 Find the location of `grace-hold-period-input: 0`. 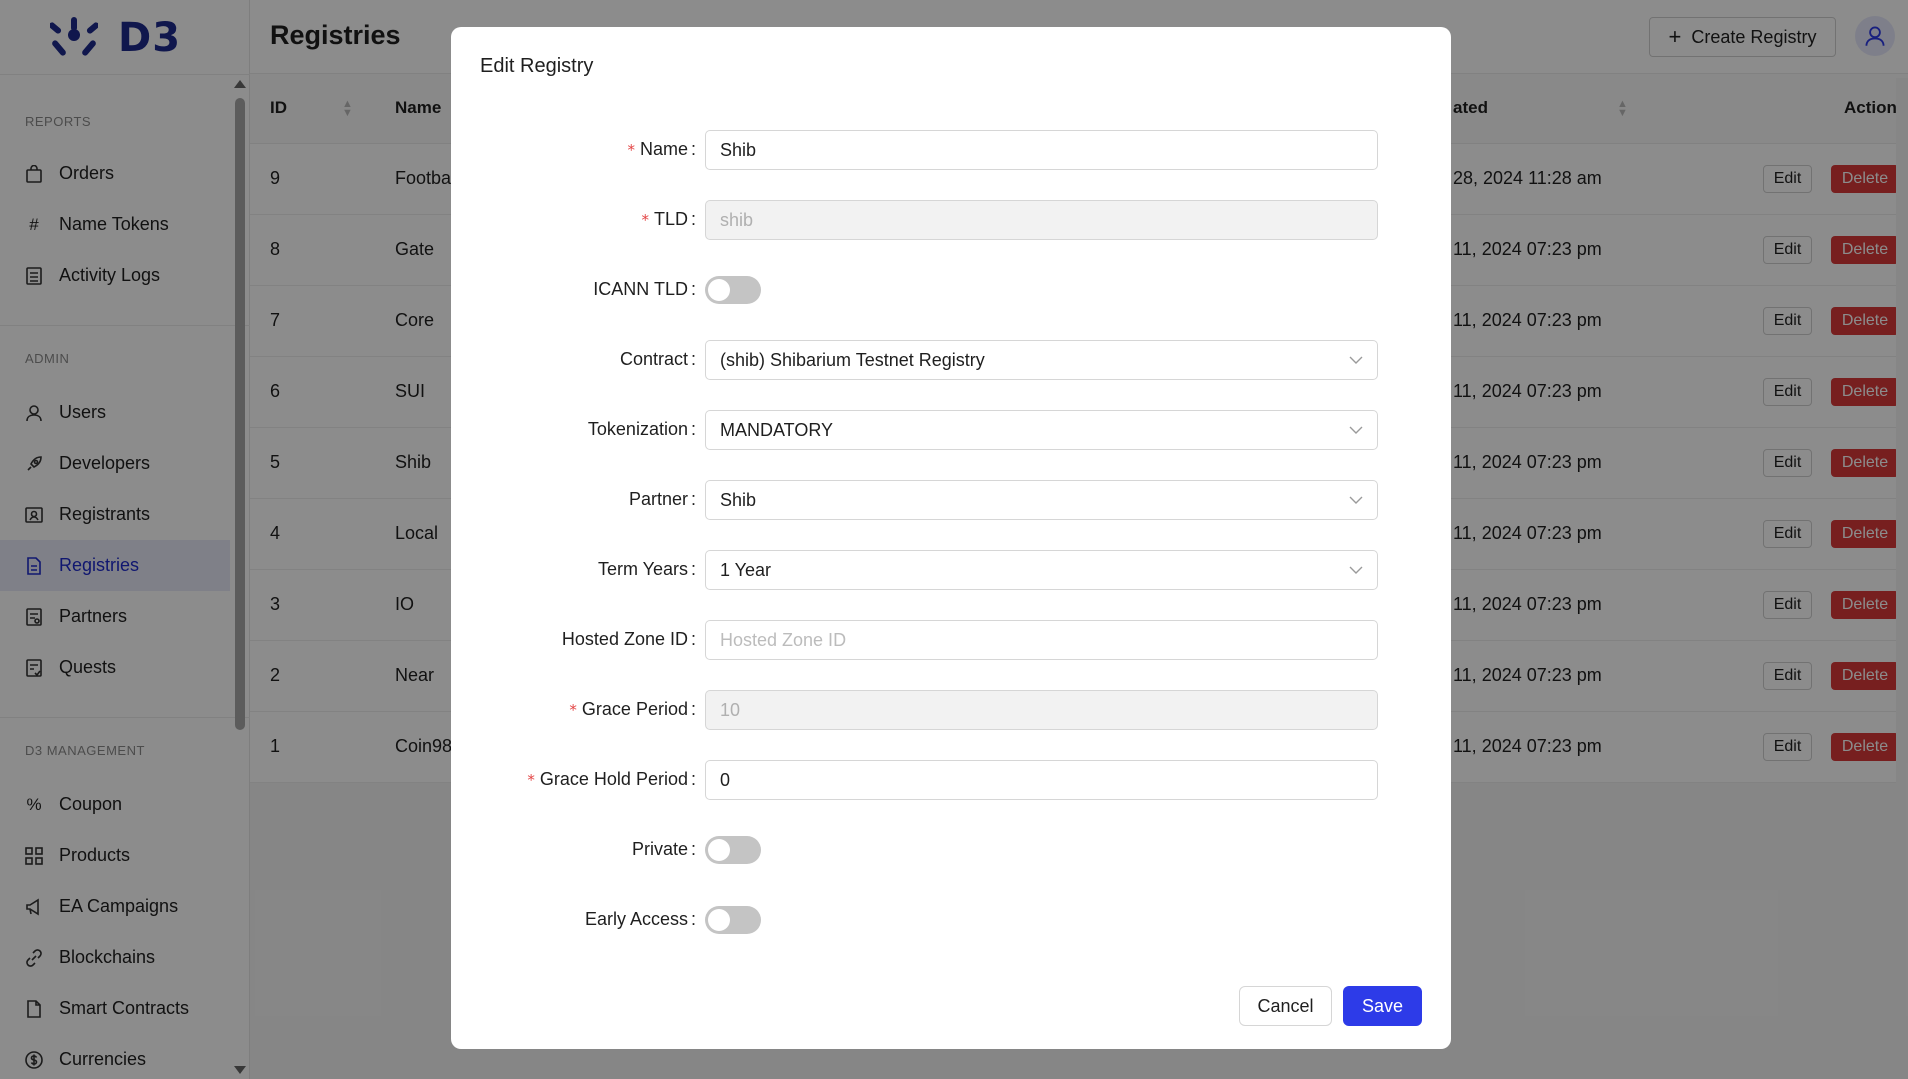

grace-hold-period-input: 0 is located at coordinates (1041, 780).